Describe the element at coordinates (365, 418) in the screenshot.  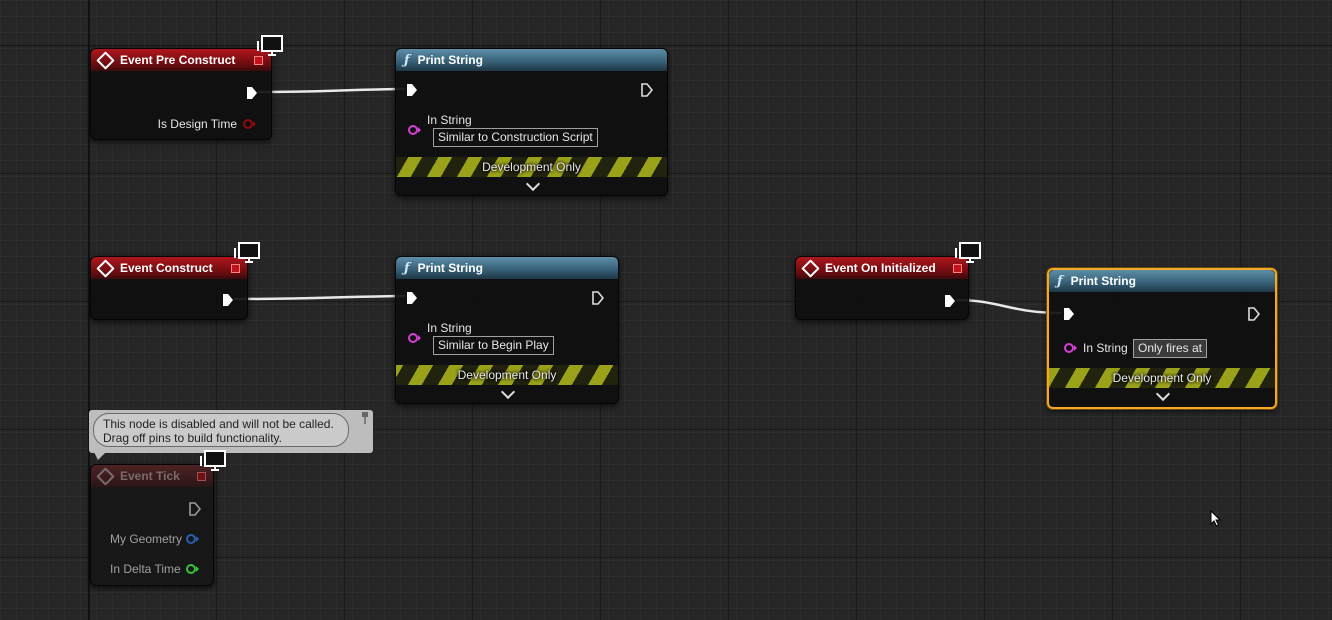
I see `pushpin-icon` at that location.